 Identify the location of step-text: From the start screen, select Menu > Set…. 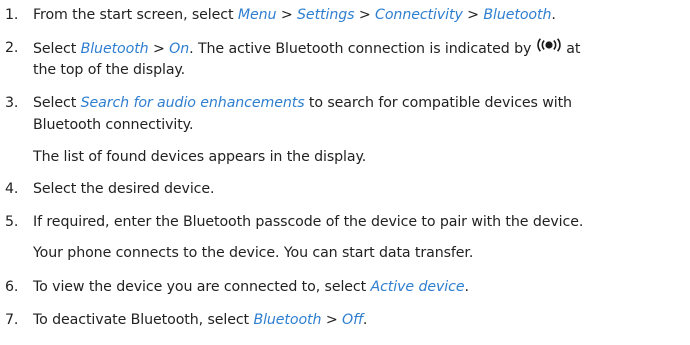
(294, 15).